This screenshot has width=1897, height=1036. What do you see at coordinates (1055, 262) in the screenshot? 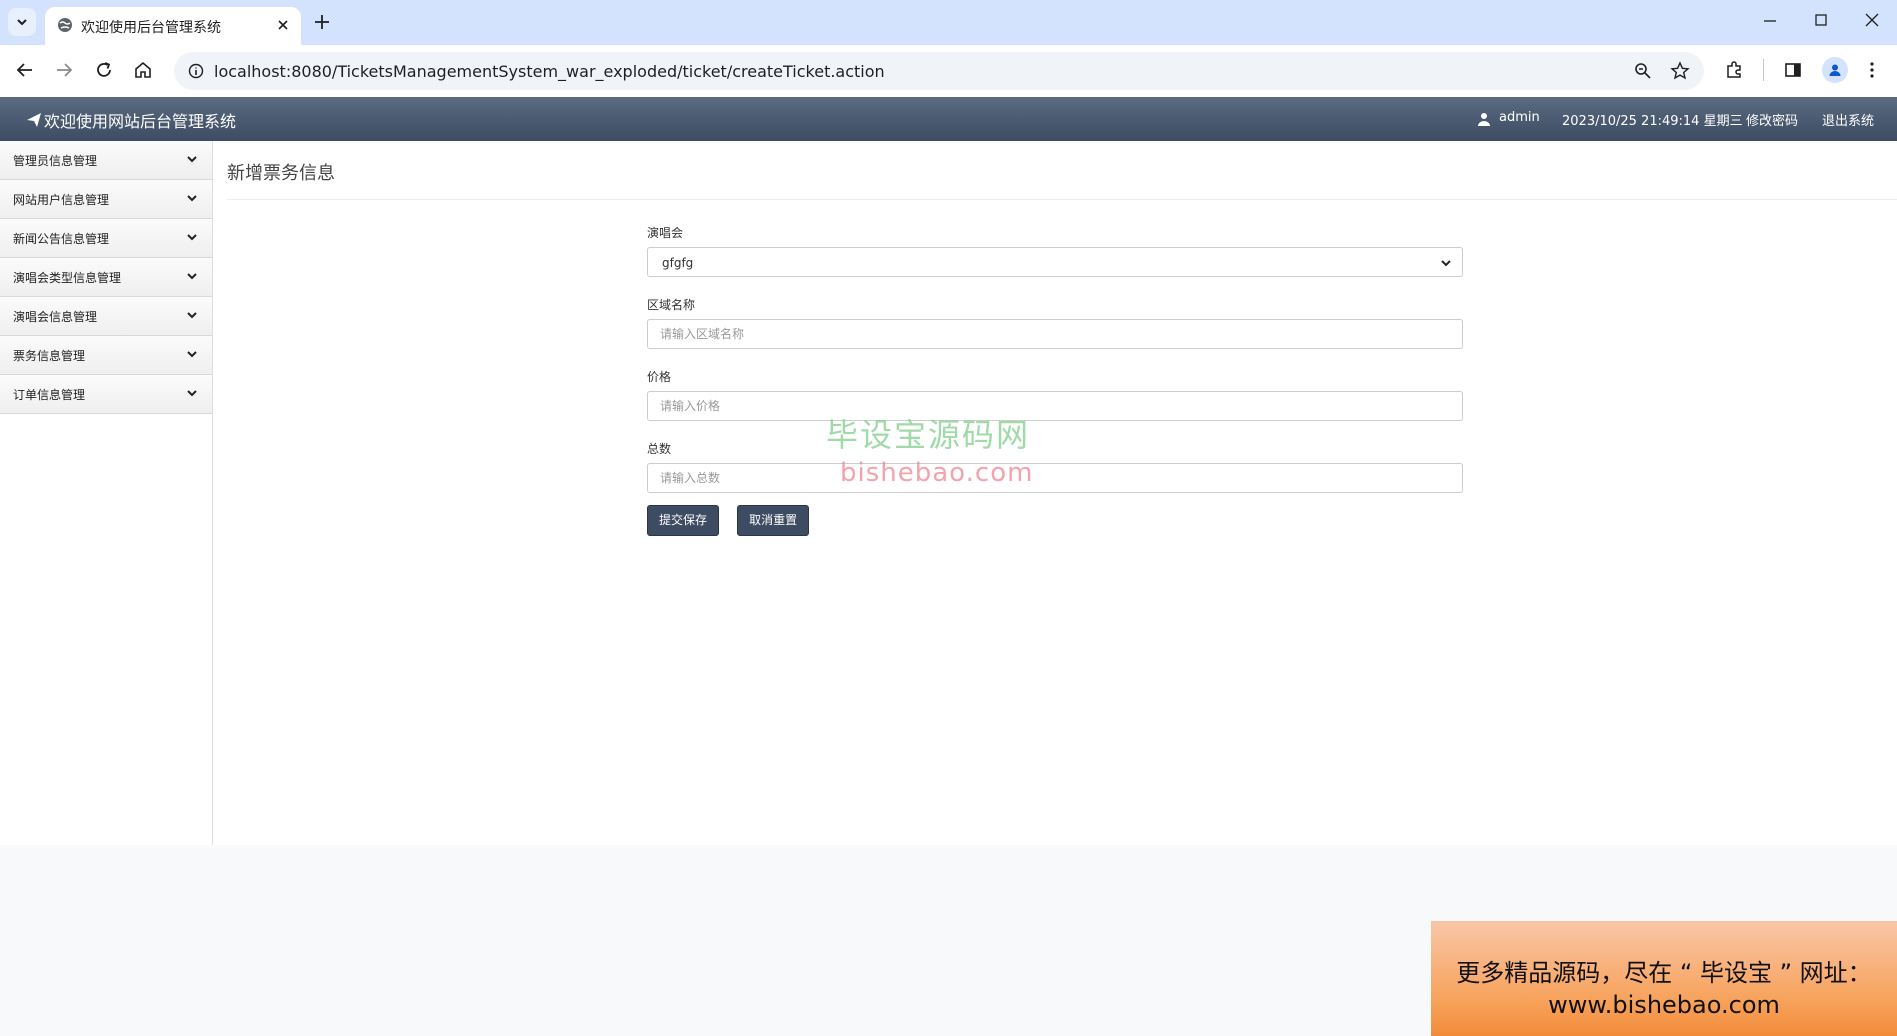
I see `concert-select: gfgfg` at bounding box center [1055, 262].